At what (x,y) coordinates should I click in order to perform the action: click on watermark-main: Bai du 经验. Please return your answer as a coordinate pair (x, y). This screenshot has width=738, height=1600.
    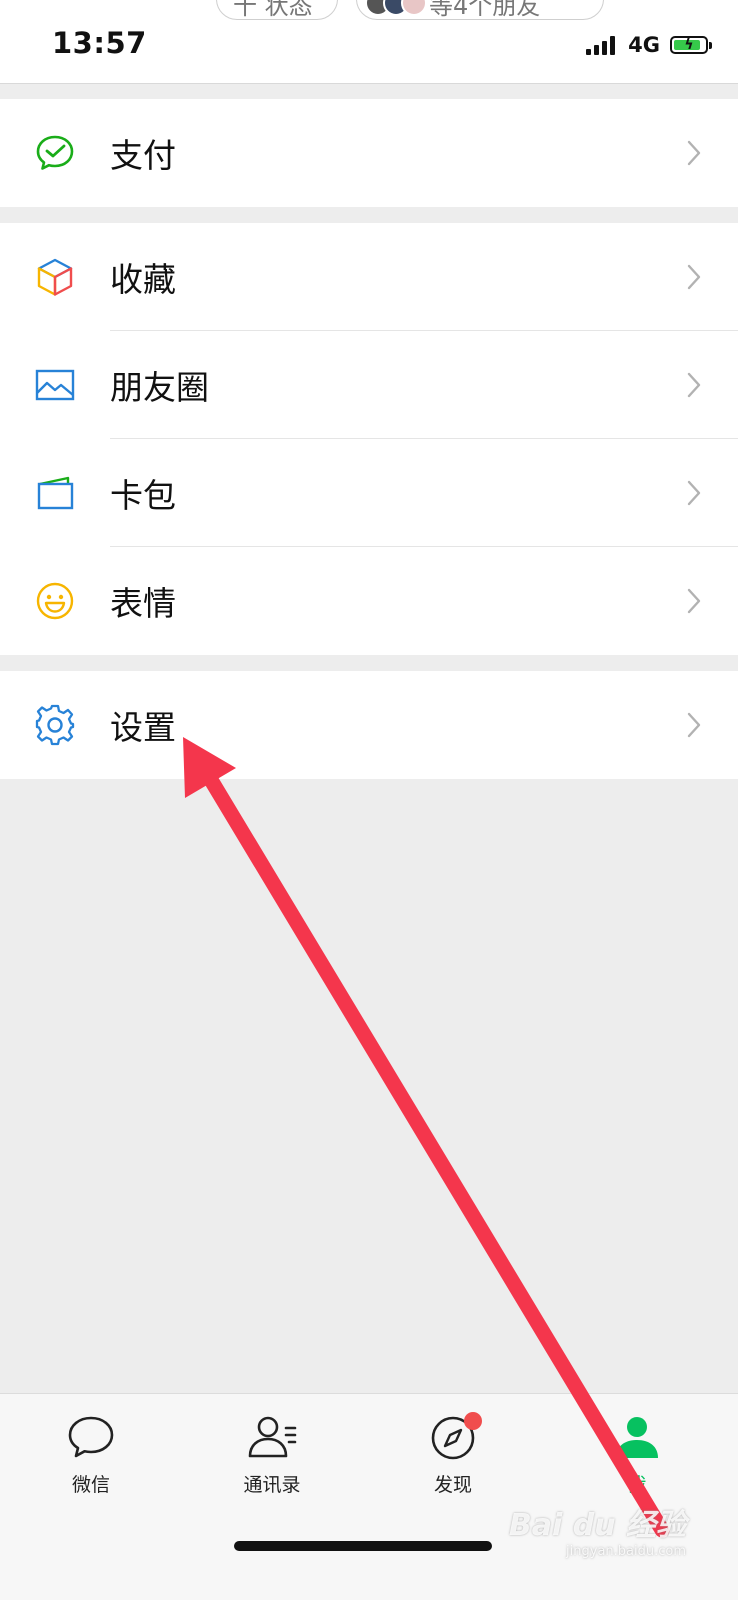
    Looking at the image, I should click on (597, 1525).